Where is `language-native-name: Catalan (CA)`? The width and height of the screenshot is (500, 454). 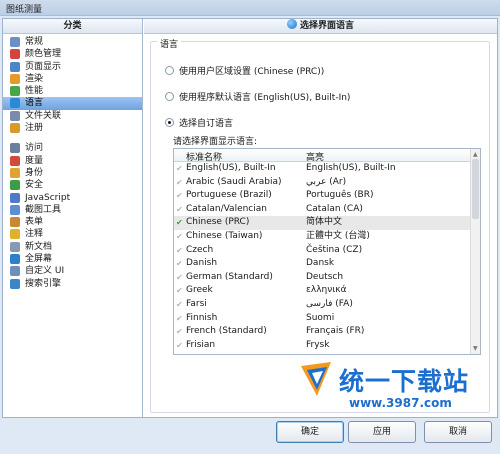
language-native-name: Catalan (CA) is located at coordinates (334, 208).